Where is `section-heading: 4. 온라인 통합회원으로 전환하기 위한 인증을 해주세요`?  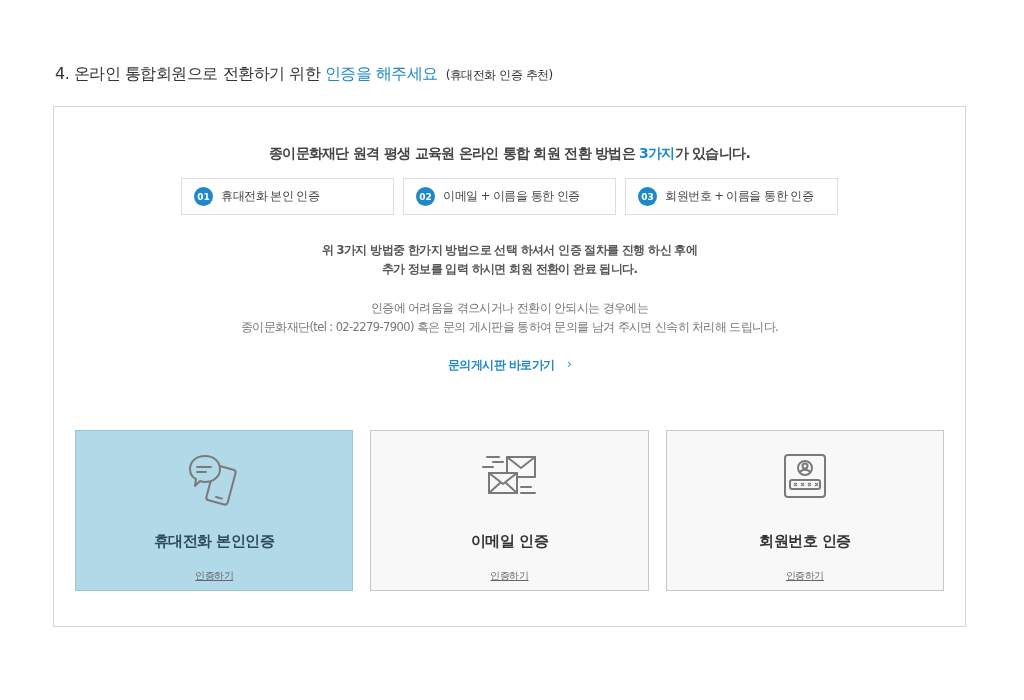
section-heading: 4. 온라인 통합회원으로 전환하기 위한 인증을 해주세요 is located at coordinates (246, 74).